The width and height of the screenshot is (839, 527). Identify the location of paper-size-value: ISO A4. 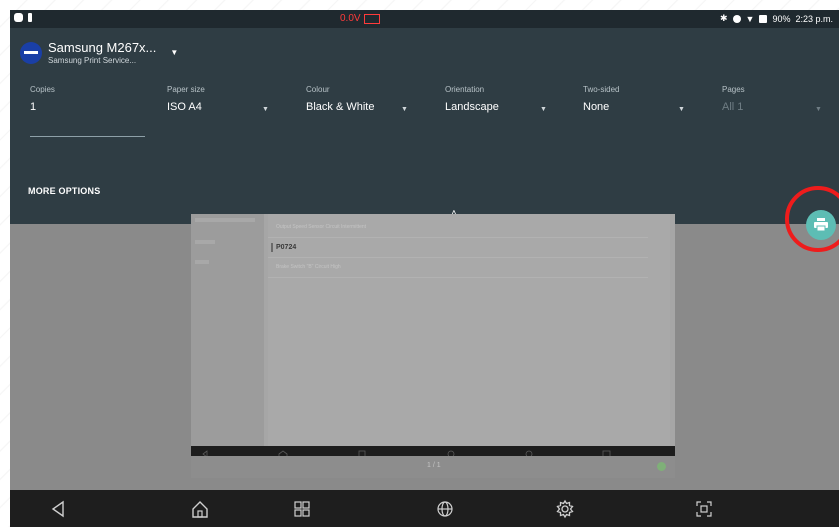
(184, 107).